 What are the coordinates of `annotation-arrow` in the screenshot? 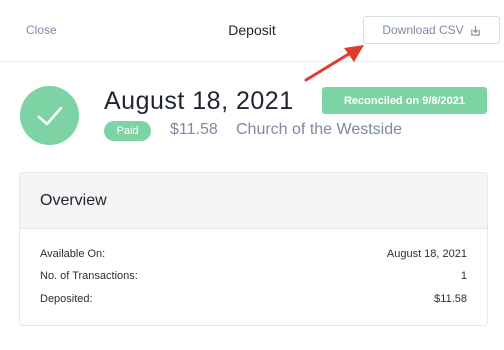 It's located at (334, 63).